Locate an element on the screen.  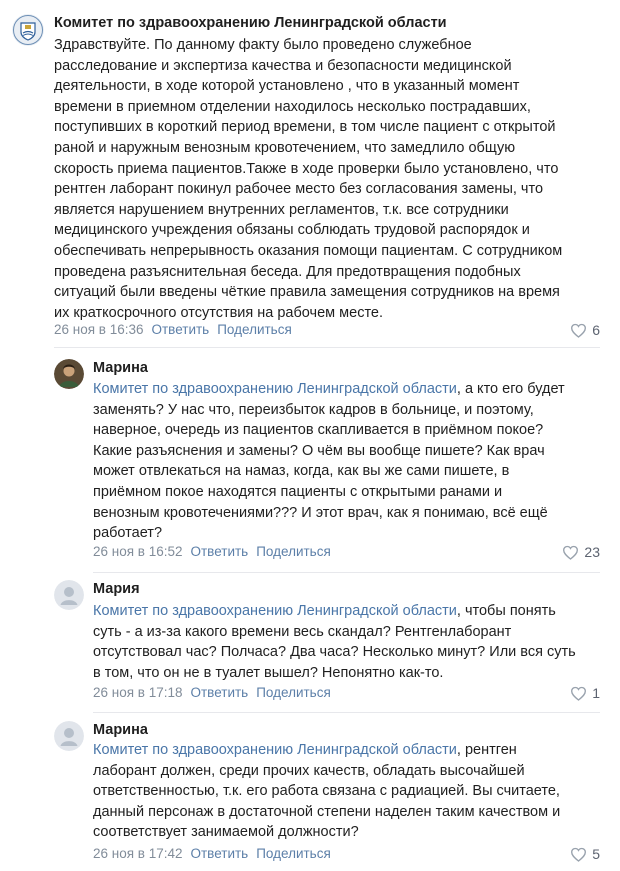
comment-line: соответствует занимаемой должности? is located at coordinates (226, 832).